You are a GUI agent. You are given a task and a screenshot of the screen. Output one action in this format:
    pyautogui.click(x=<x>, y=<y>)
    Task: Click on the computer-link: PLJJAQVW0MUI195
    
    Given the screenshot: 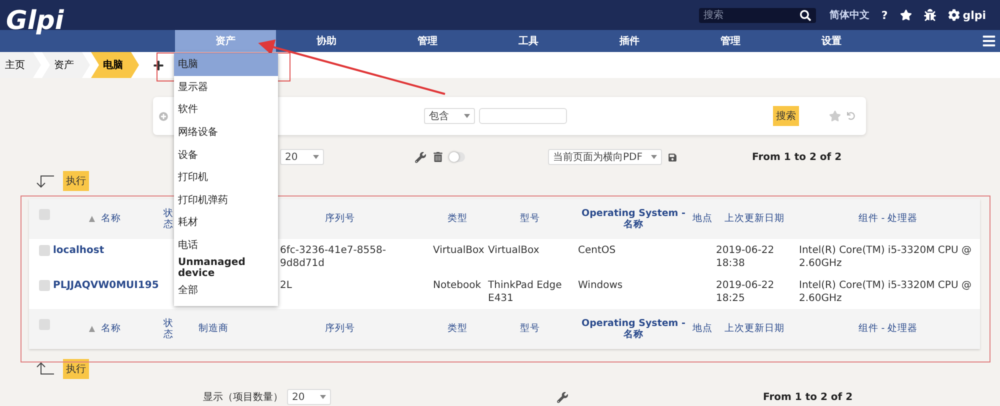 What is the action you would take?
    pyautogui.click(x=106, y=285)
    